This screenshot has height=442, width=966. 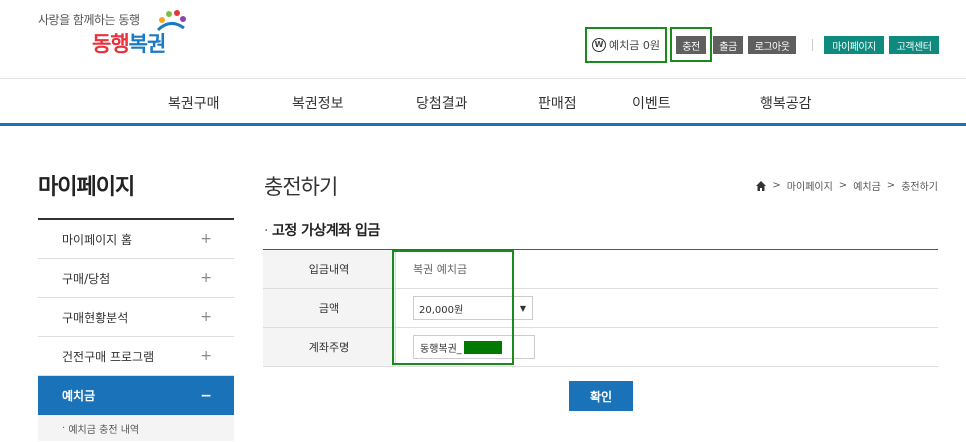 I want to click on sidebar-item-label: 건전구매 프로그램, so click(x=108, y=356).